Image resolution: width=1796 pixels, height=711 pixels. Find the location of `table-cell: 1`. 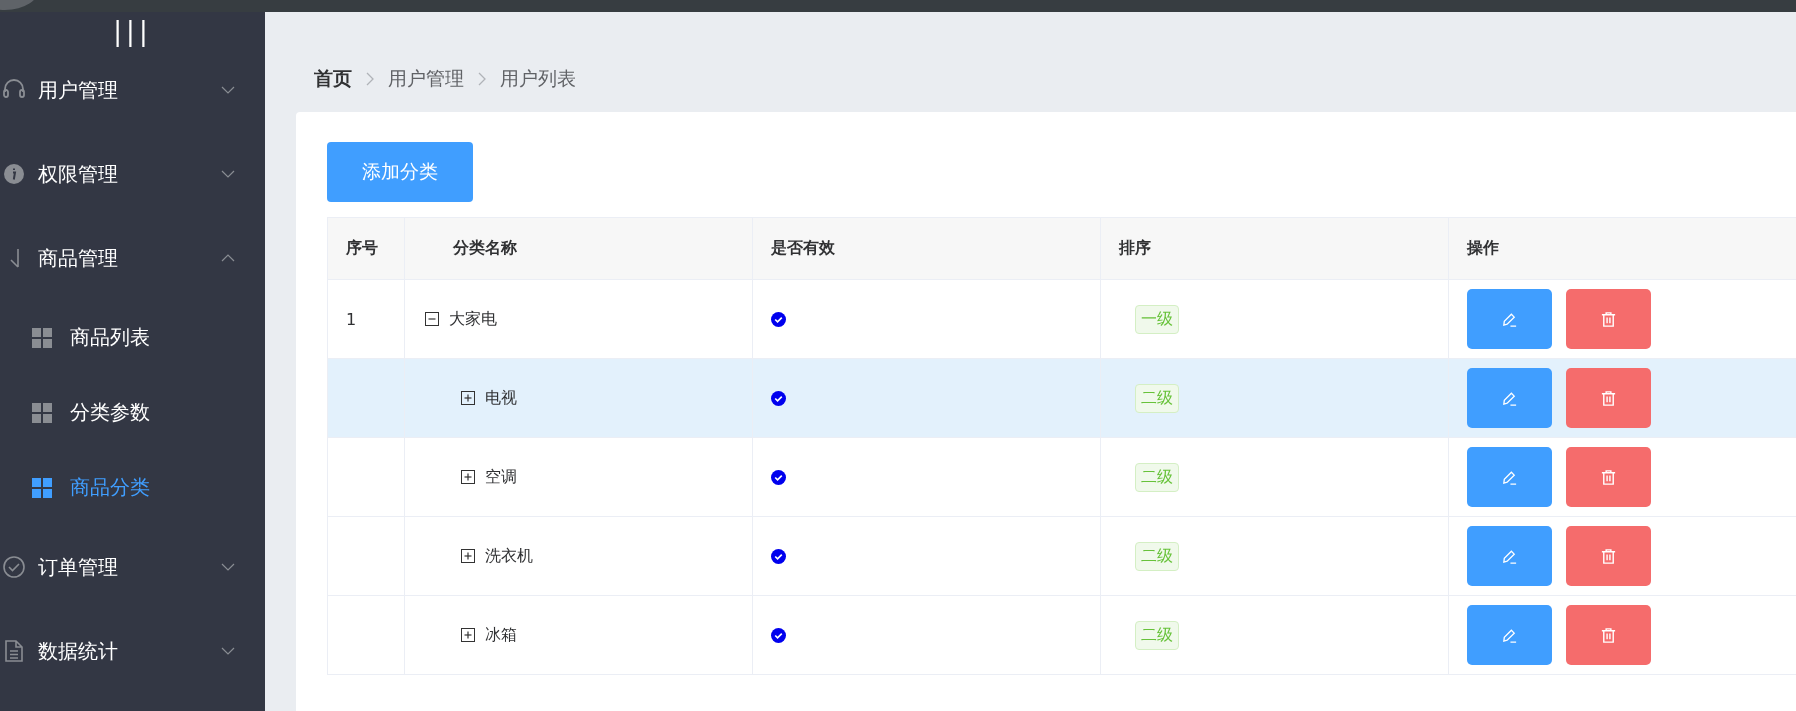

table-cell: 1 is located at coordinates (351, 319).